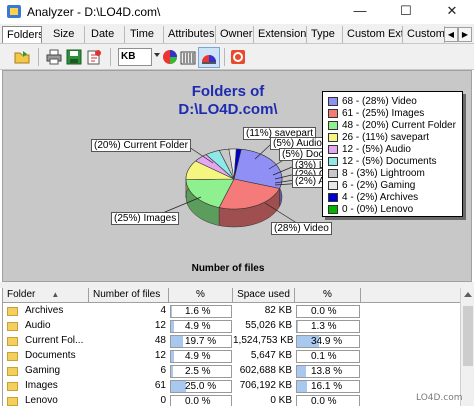  Describe the element at coordinates (201, 356) in the screenshot. I see `files-percent-cell: 4.9 %` at that location.